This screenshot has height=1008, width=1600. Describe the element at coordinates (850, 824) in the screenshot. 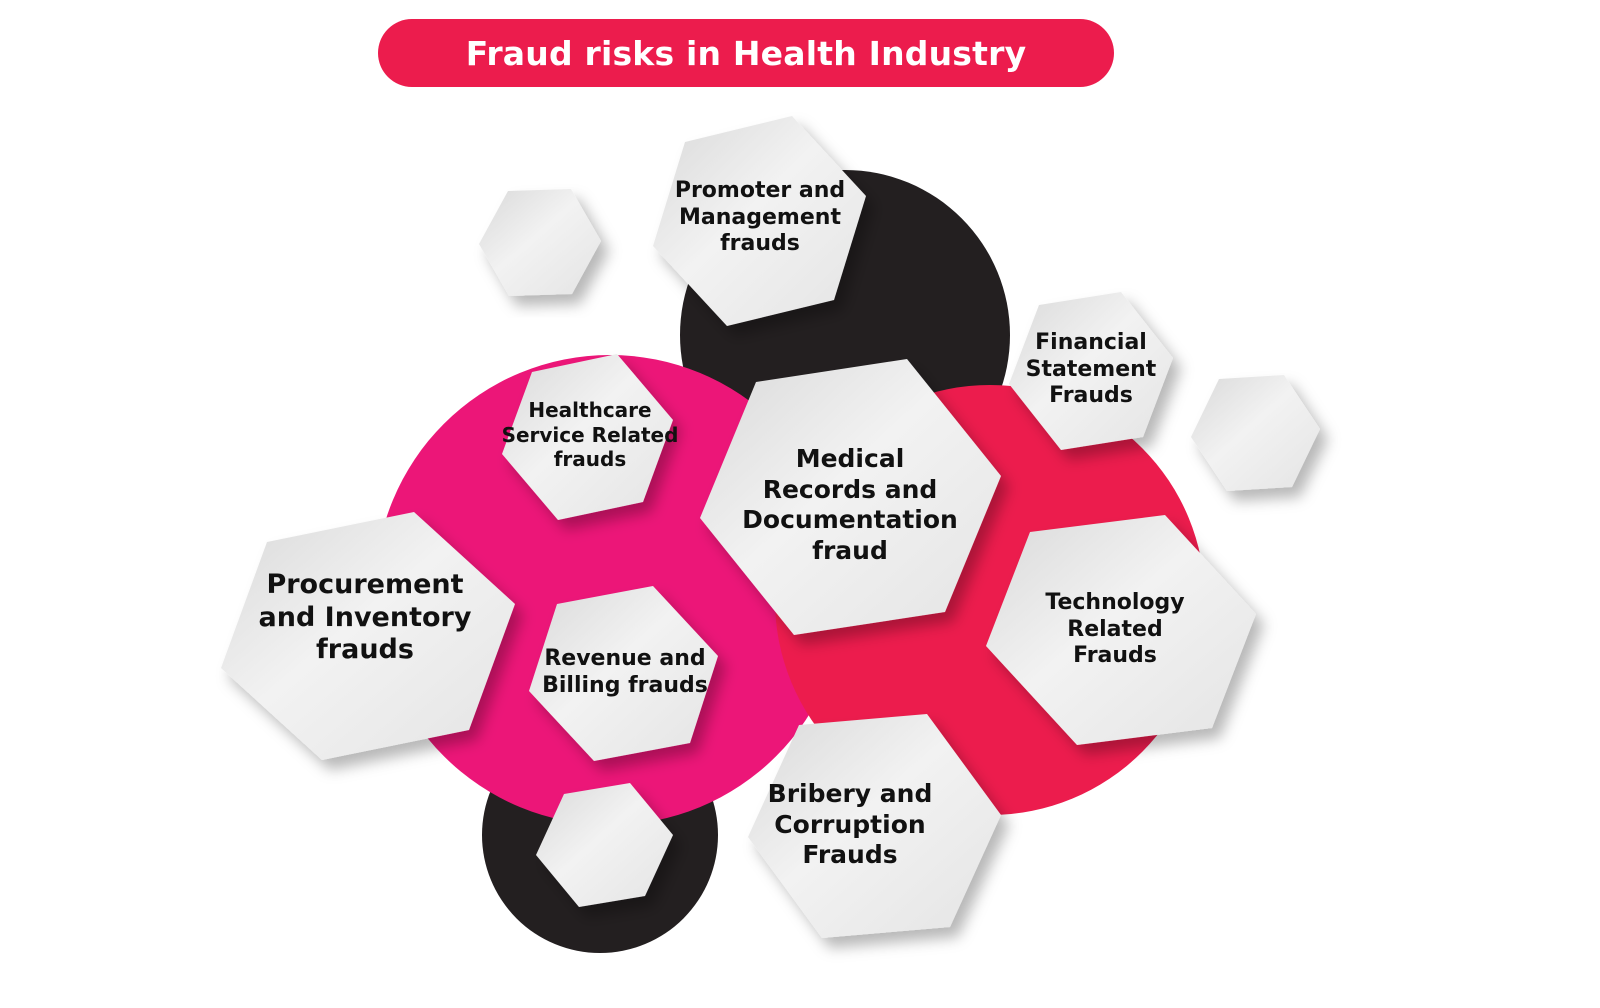

I see `label-bribery-corruption-frauds: Bribery and Corruption Frauds` at that location.